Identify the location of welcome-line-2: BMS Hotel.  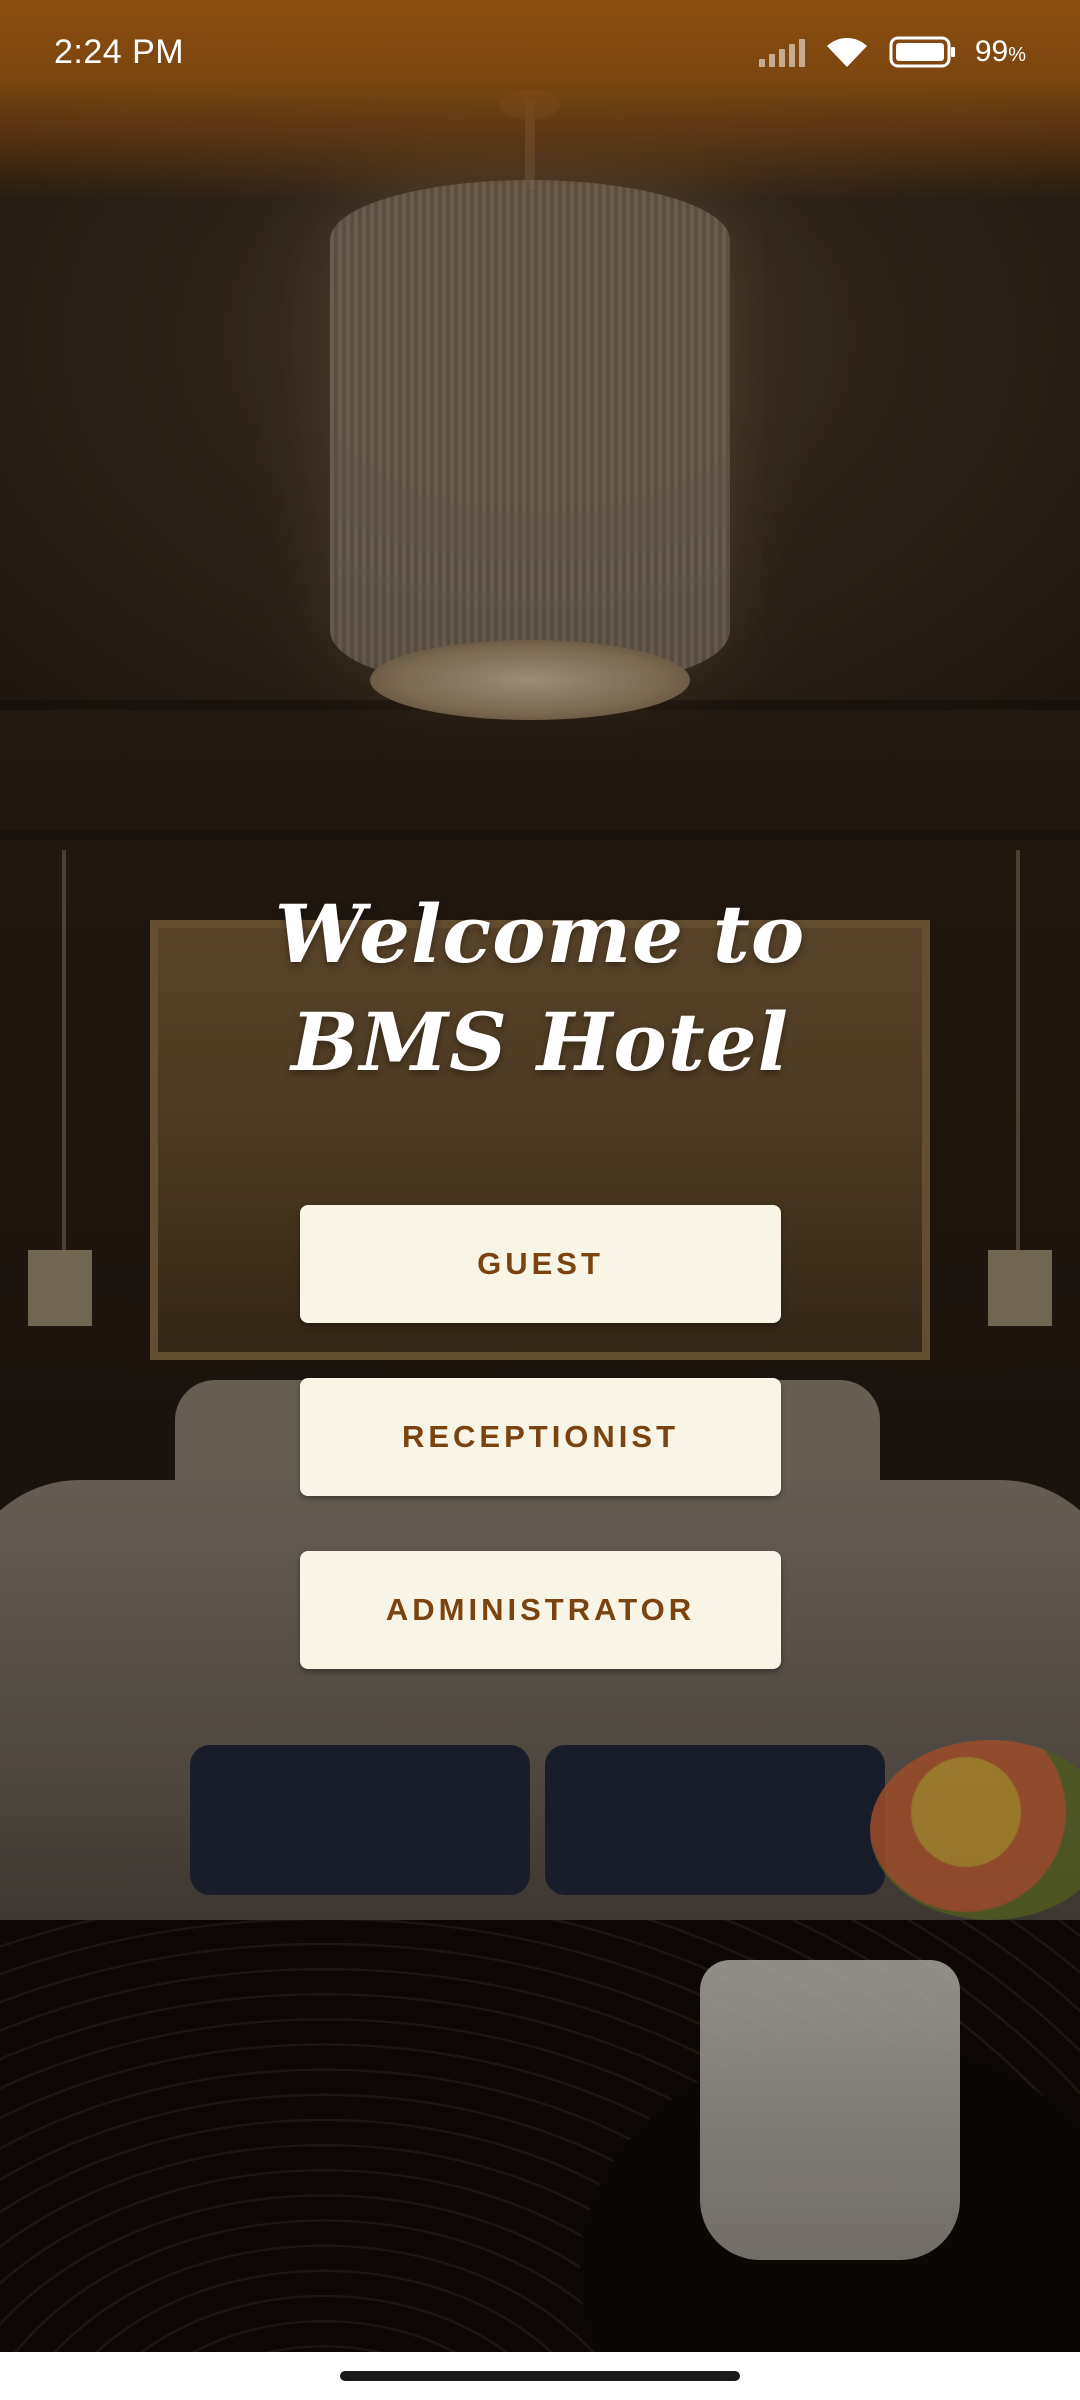
(540, 1042).